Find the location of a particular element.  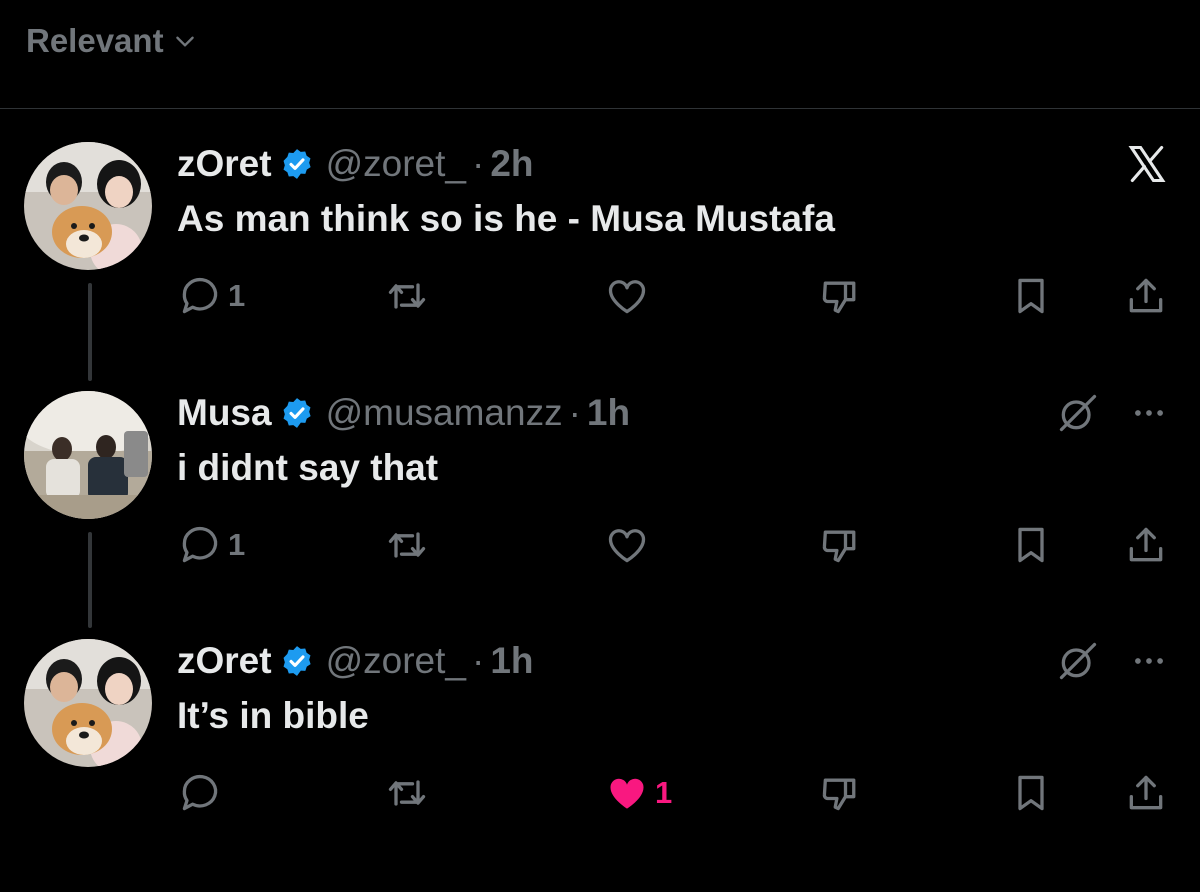

sort-dropdown: Relevant is located at coordinates (112, 41).